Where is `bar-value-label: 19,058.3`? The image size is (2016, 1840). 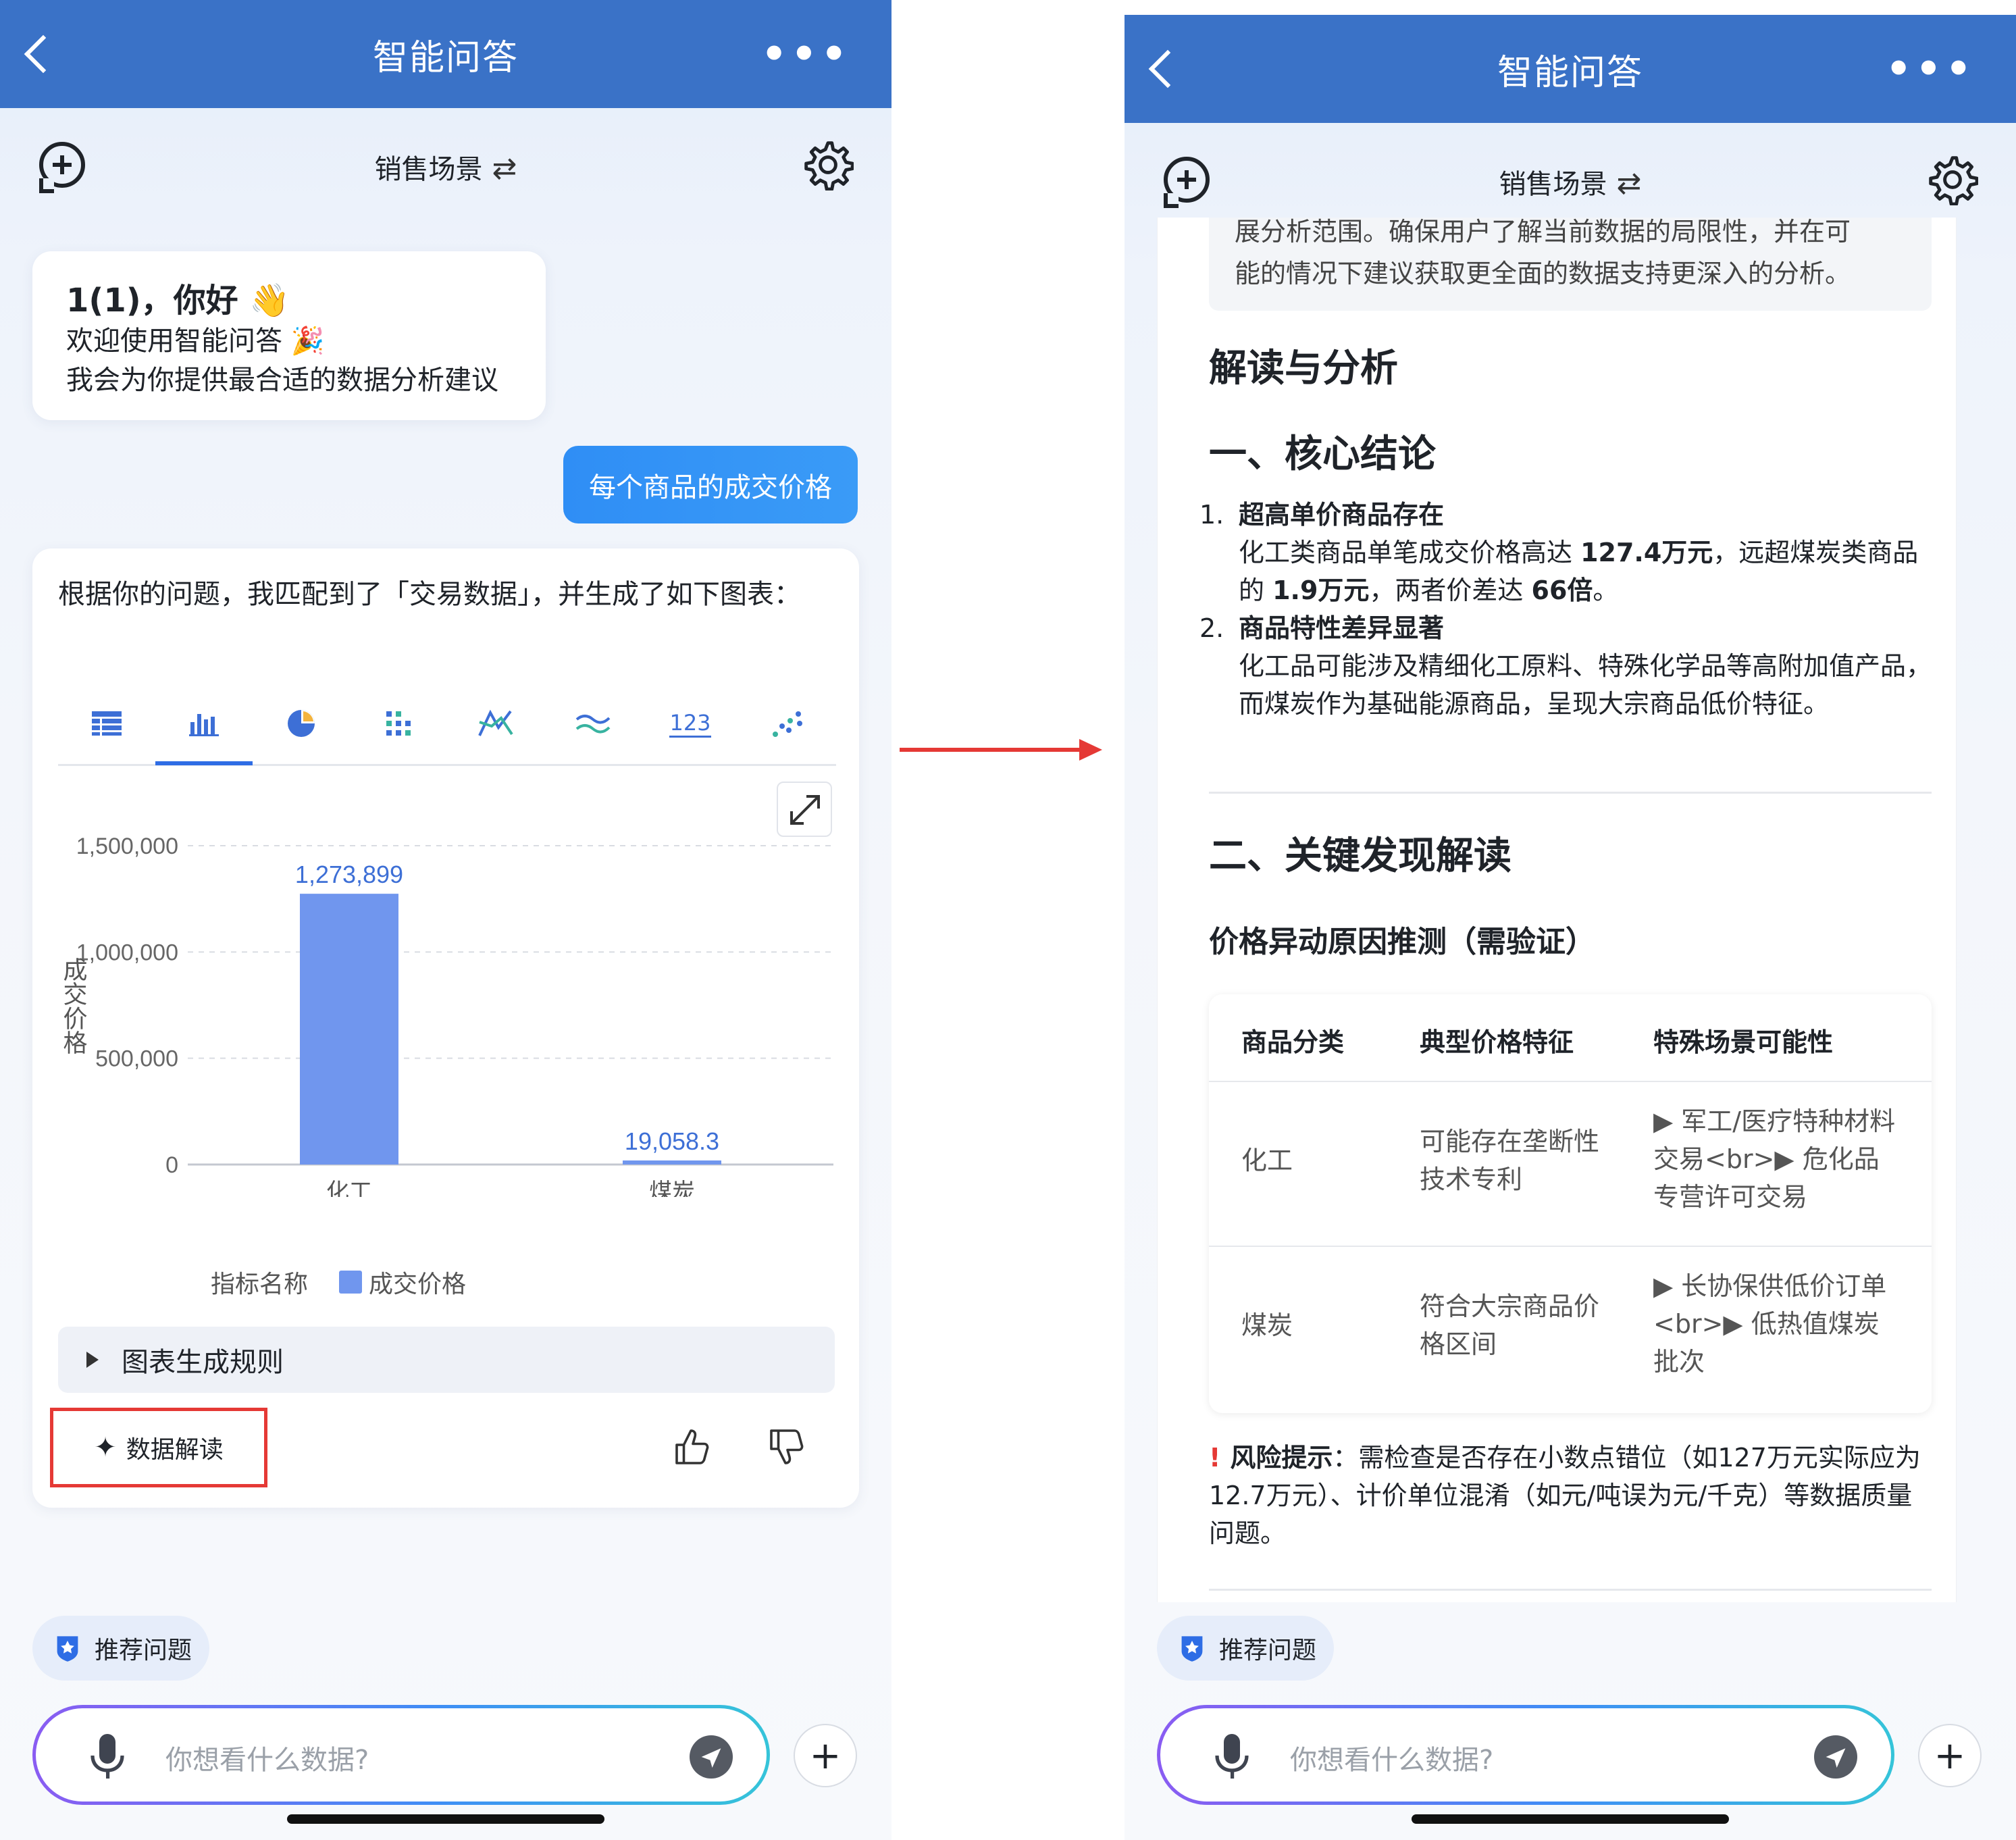
bar-value-label: 19,058.3 is located at coordinates (672, 1141).